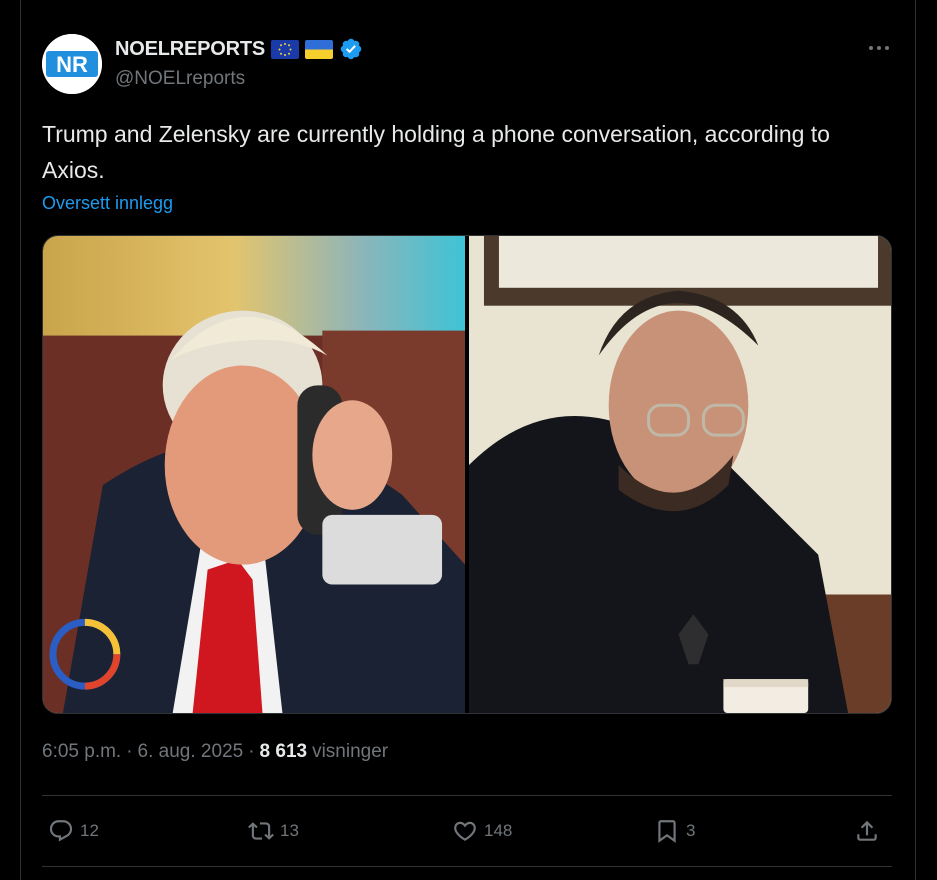  I want to click on more-options-icon, so click(879, 48).